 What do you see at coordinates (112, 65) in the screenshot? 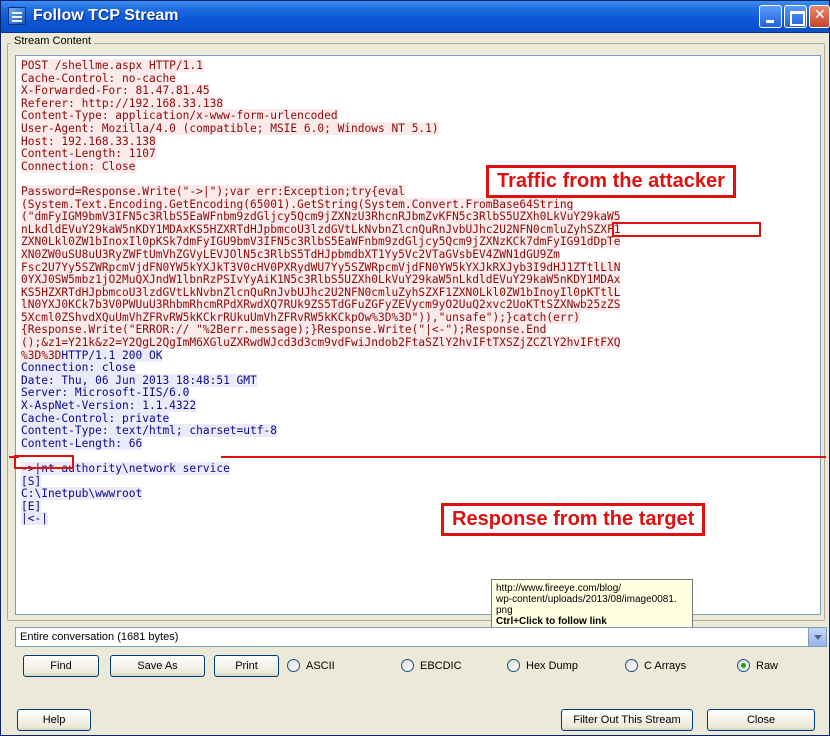
I see `request-text: POST /shellme.aspx HTTP/1.1` at bounding box center [112, 65].